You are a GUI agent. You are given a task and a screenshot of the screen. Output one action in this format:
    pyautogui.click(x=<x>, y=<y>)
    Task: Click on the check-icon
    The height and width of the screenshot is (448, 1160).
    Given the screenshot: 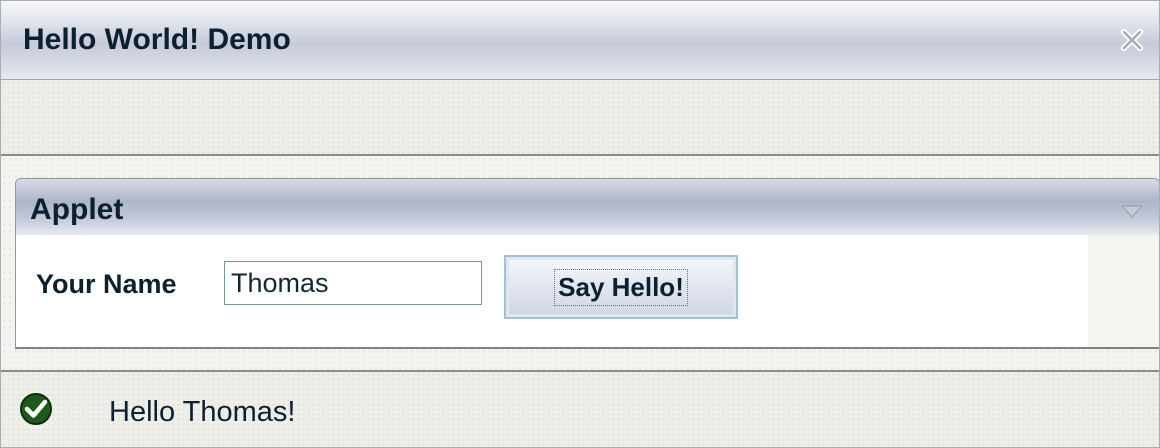 What is the action you would take?
    pyautogui.click(x=36, y=409)
    